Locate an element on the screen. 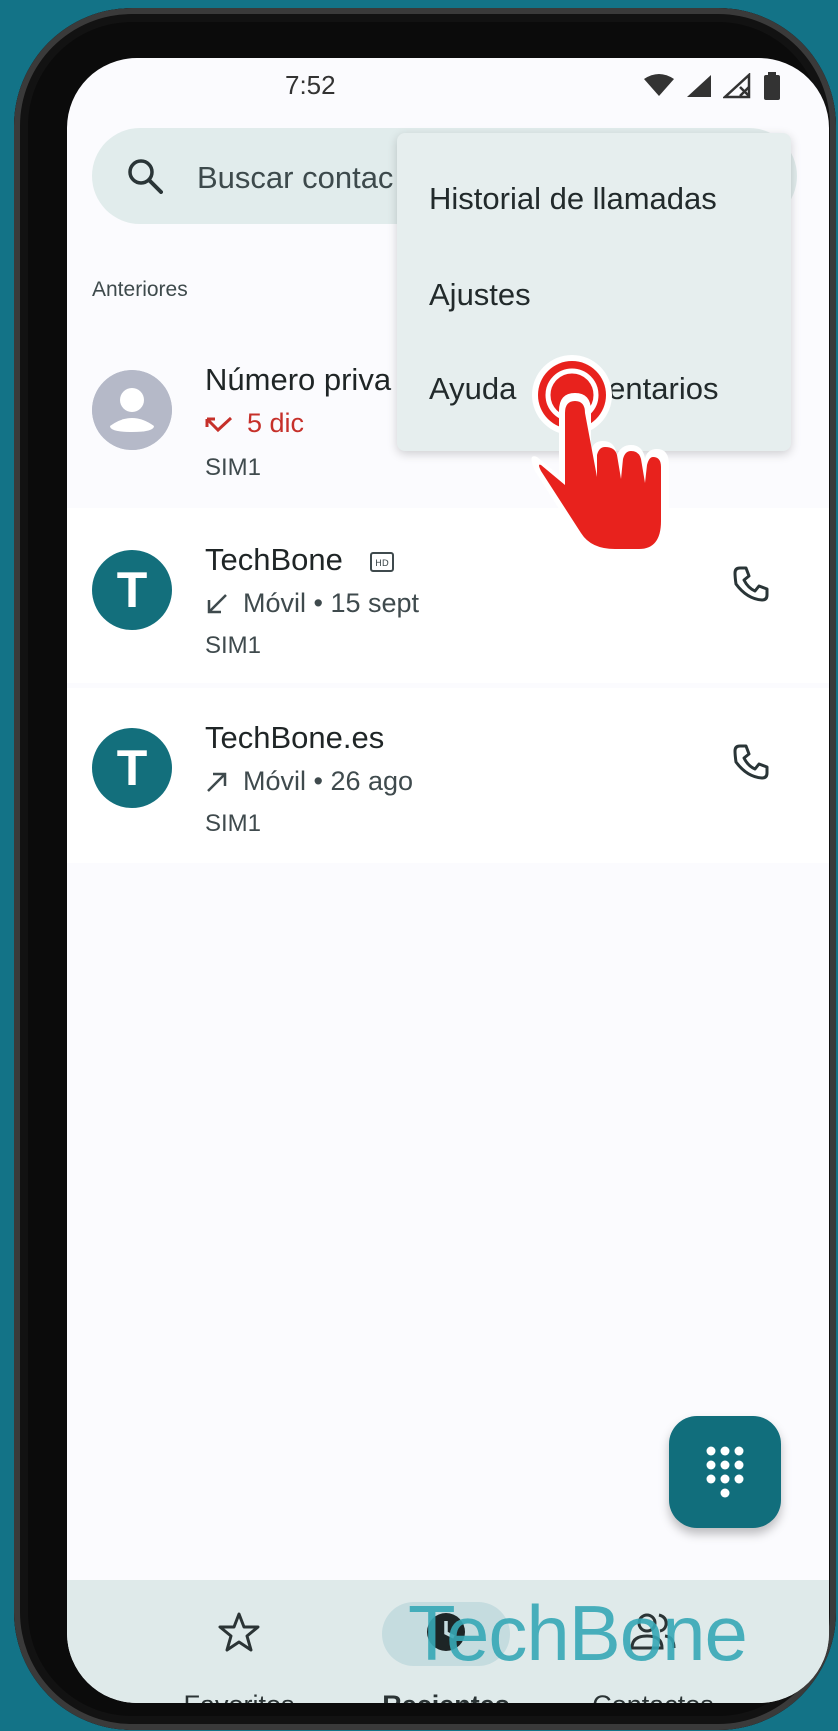  no-signal-icon is located at coordinates (737, 86).